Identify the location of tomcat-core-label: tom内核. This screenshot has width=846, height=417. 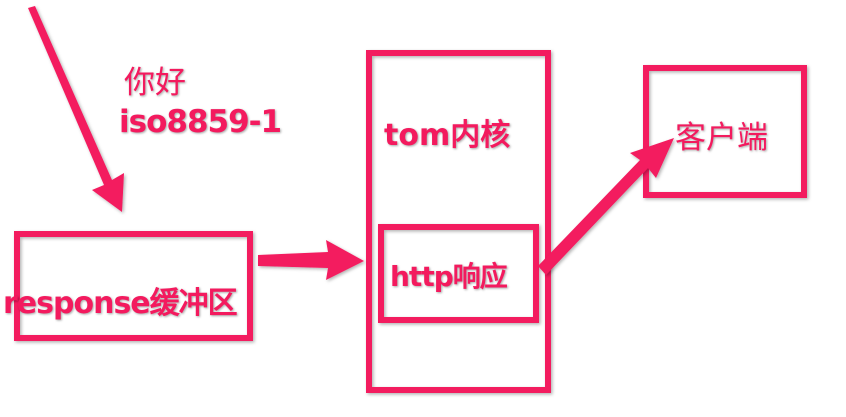
(447, 135).